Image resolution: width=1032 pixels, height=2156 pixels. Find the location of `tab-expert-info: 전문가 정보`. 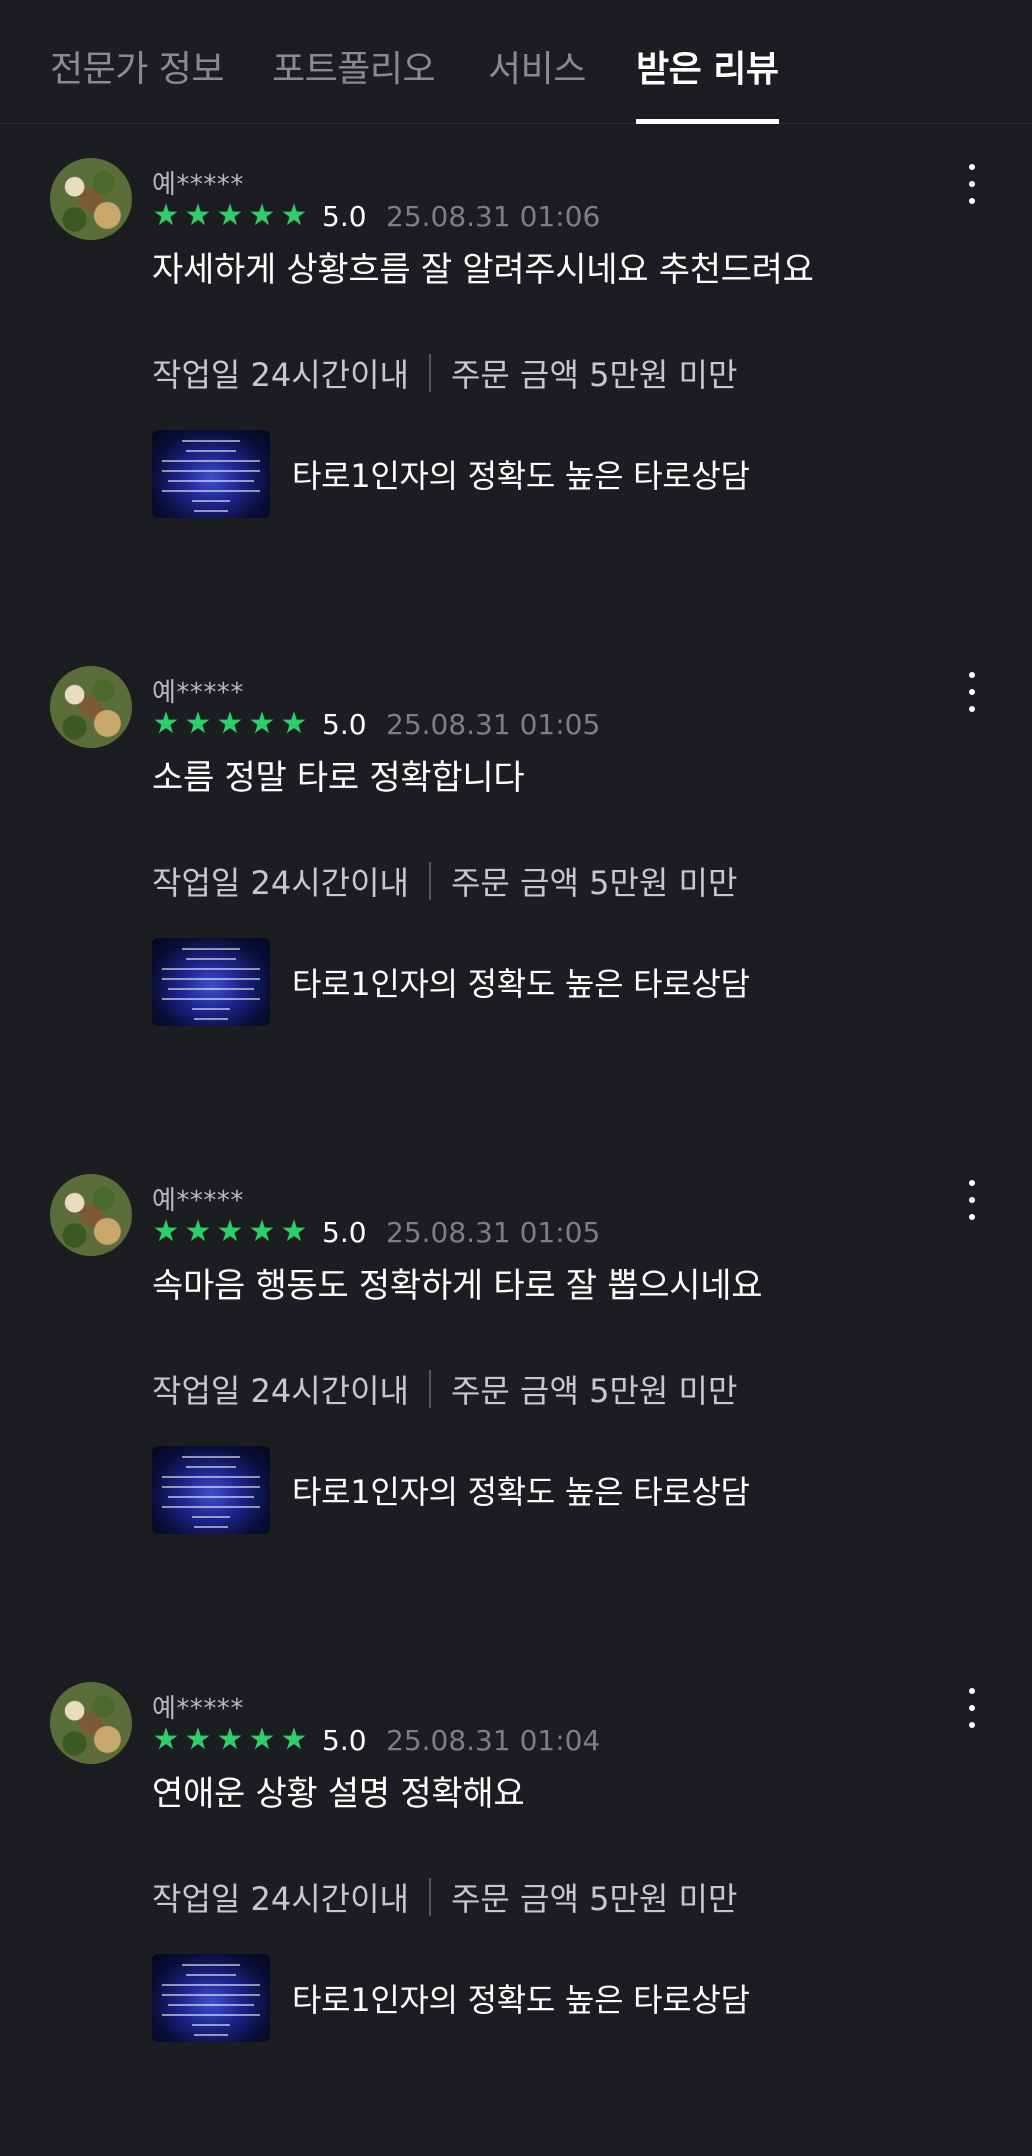

tab-expert-info: 전문가 정보 is located at coordinates (137, 82).